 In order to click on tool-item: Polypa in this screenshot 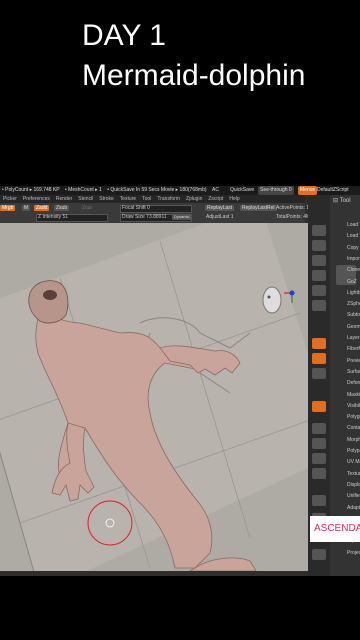, I will do `click(353, 451)`.